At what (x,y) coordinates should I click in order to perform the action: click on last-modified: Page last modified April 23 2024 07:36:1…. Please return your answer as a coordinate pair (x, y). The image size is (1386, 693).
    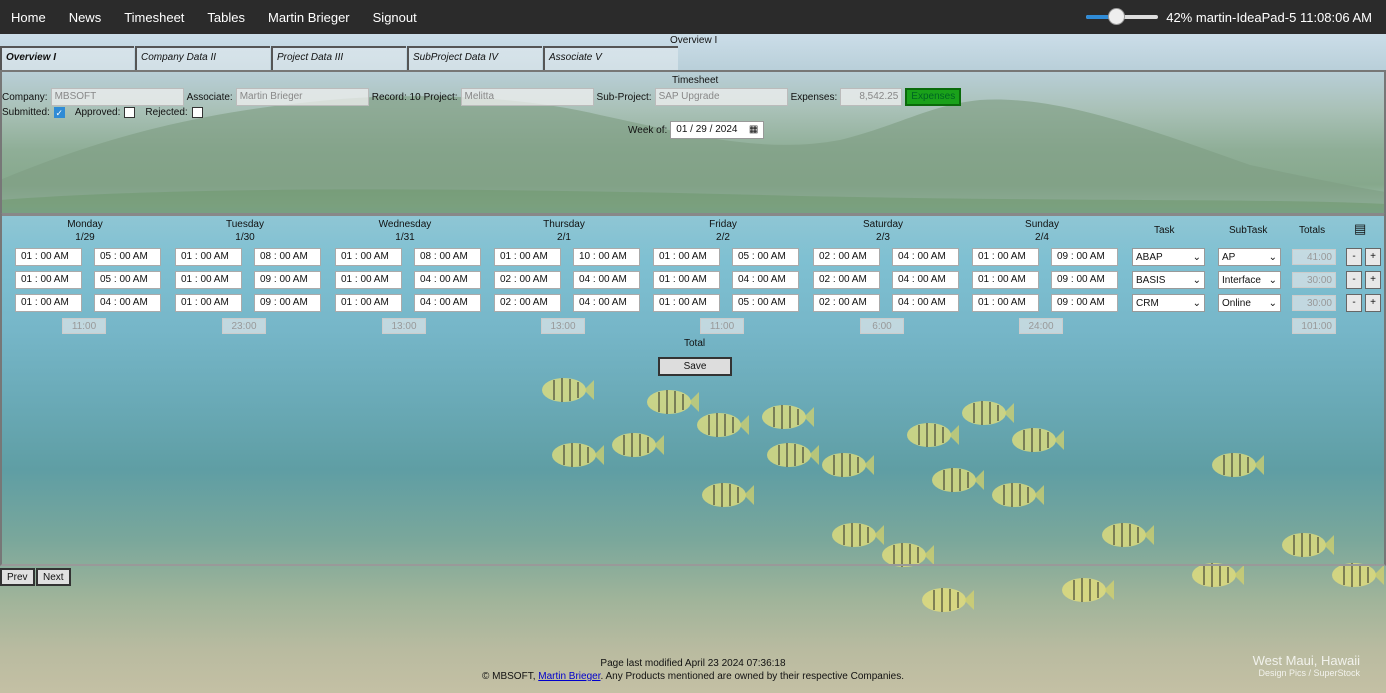
    Looking at the image, I should click on (693, 663).